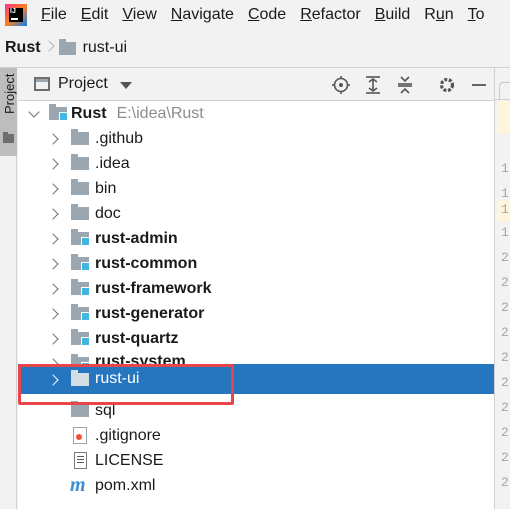 The image size is (510, 509). Describe the element at coordinates (95, 15) in the screenshot. I see `menu-edit: Edit` at that location.